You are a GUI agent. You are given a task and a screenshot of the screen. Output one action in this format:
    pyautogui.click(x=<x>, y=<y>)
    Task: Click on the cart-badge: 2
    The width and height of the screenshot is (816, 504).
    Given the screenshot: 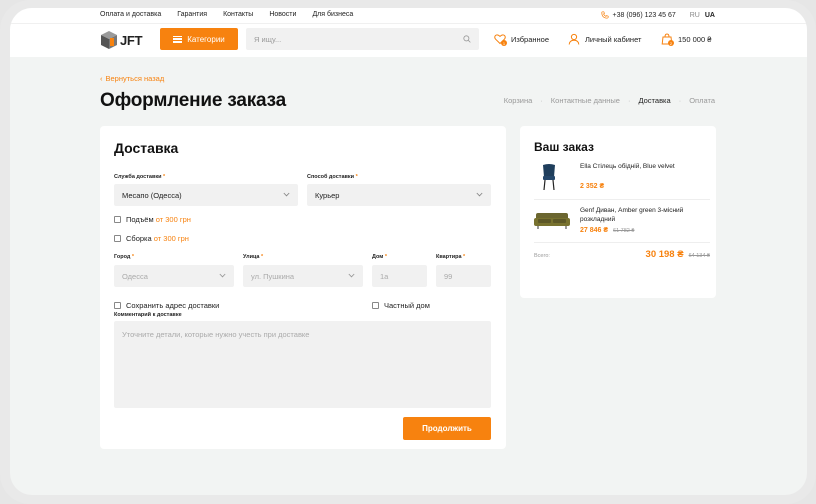 What is the action you would take?
    pyautogui.click(x=671, y=43)
    